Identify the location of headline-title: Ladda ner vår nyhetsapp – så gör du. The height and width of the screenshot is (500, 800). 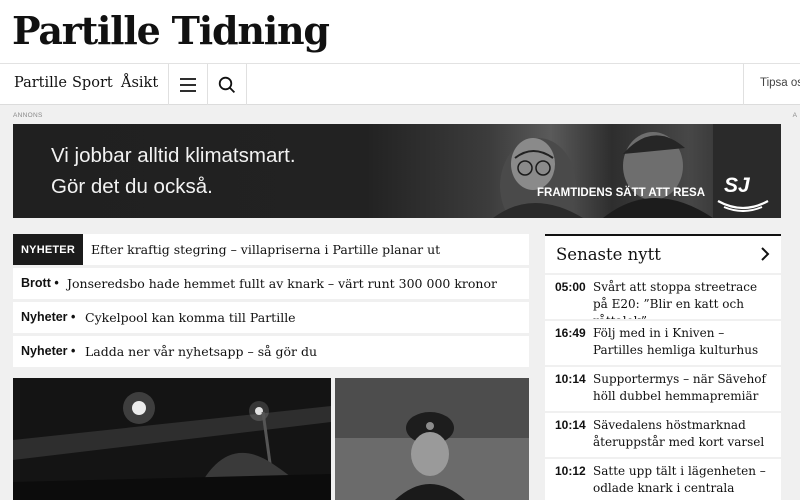
(201, 351).